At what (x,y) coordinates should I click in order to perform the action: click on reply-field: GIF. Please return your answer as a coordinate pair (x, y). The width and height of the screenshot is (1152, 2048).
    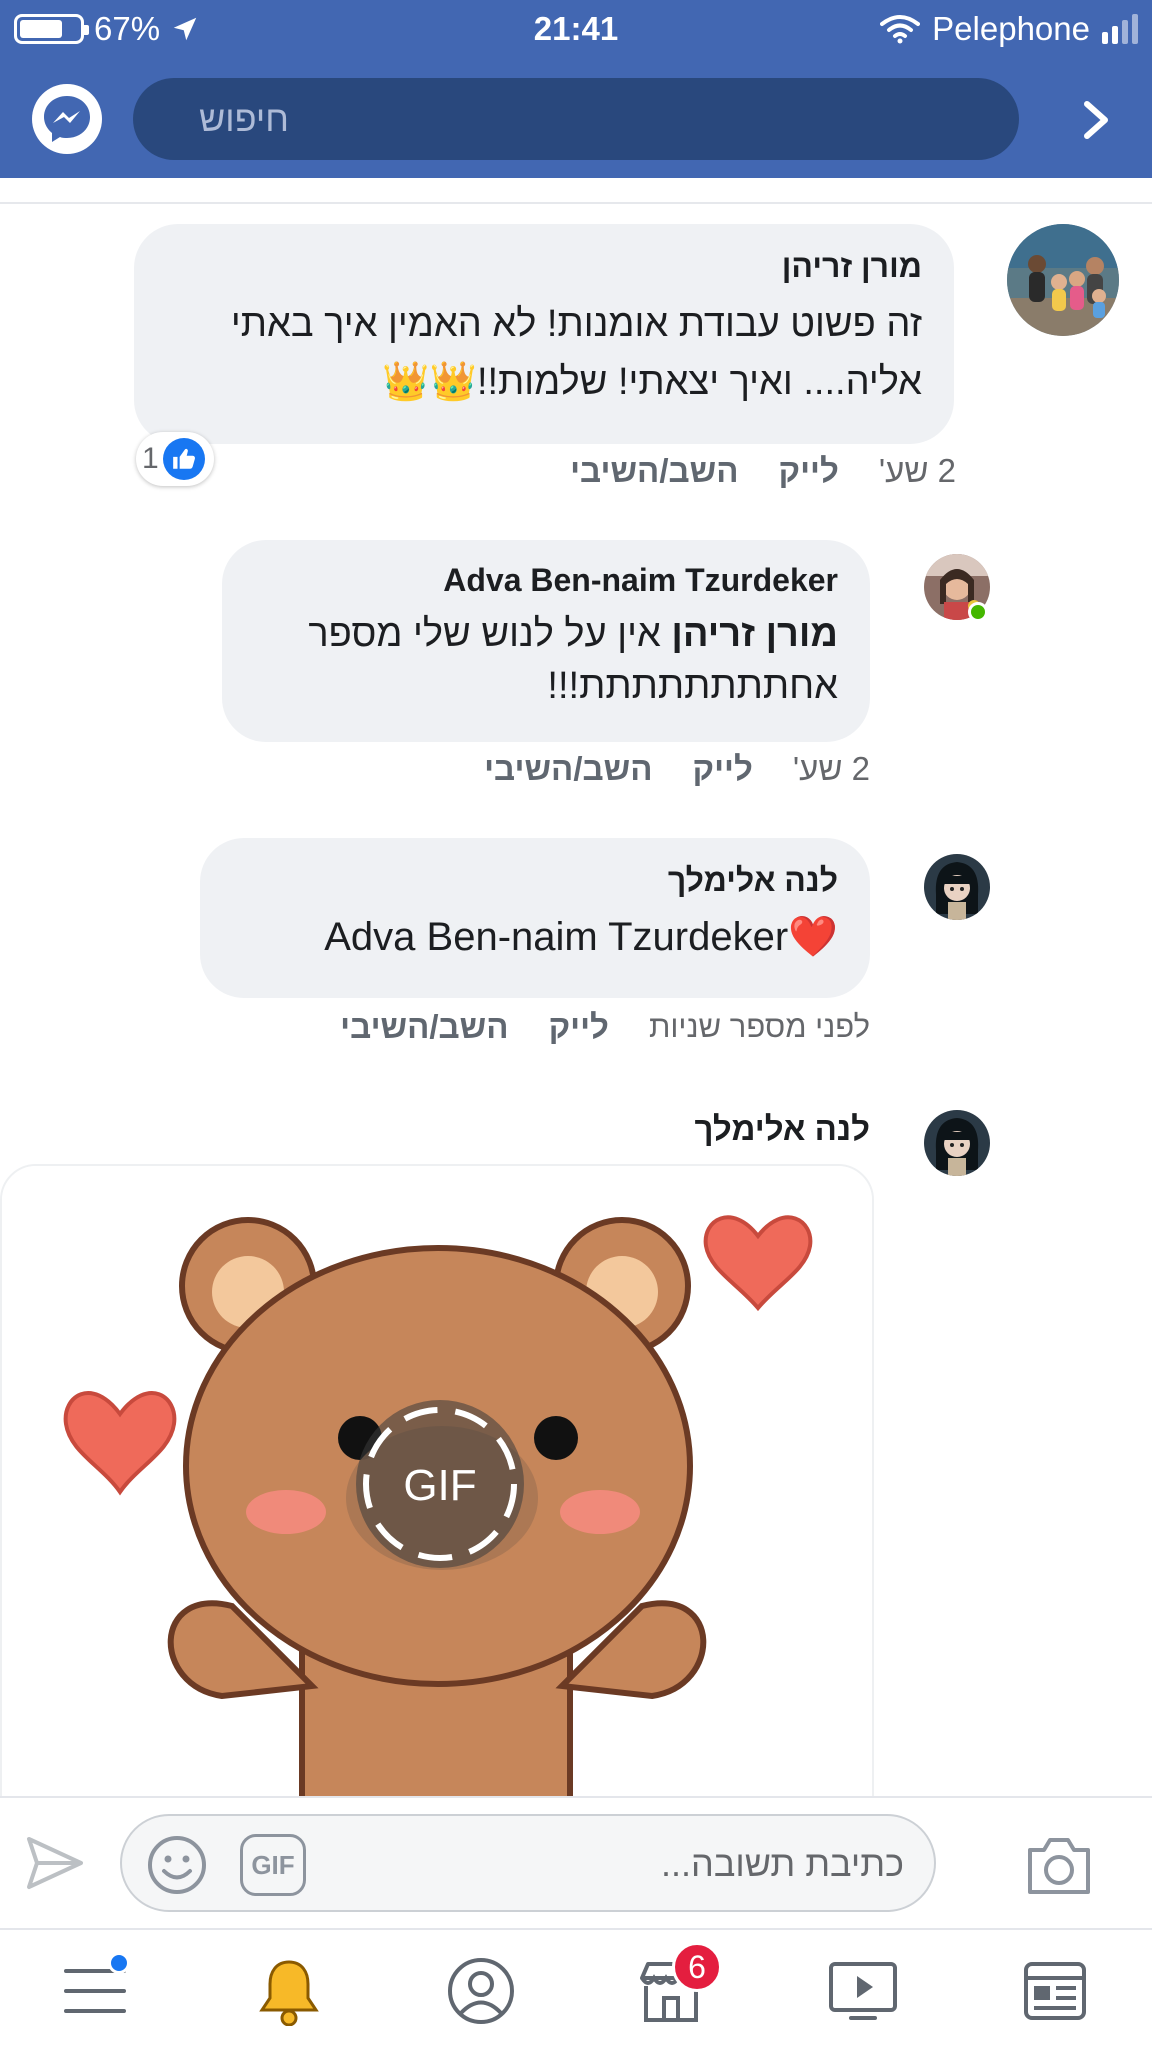
    Looking at the image, I should click on (528, 1863).